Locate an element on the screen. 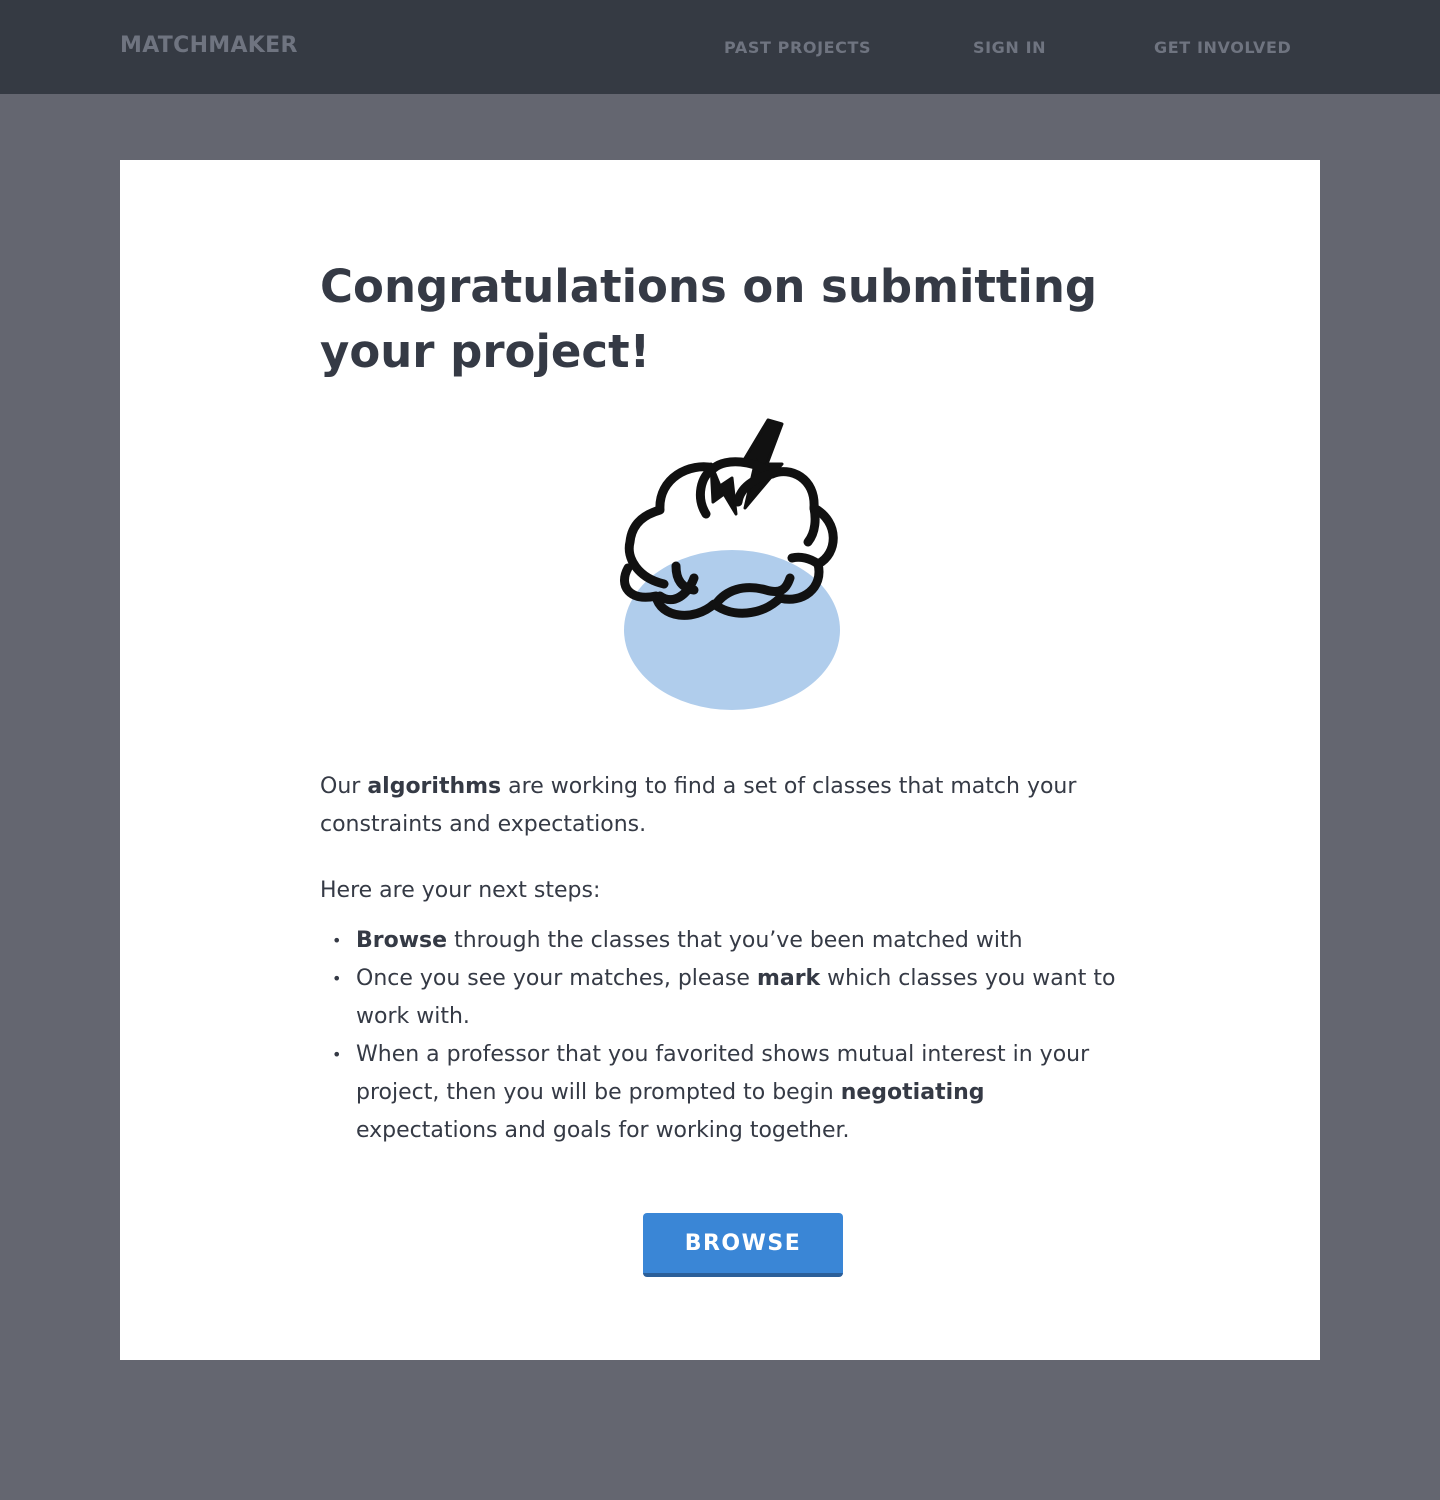 This screenshot has height=1500, width=1440. nav-sign-in: SIGN IN is located at coordinates (1009, 47).